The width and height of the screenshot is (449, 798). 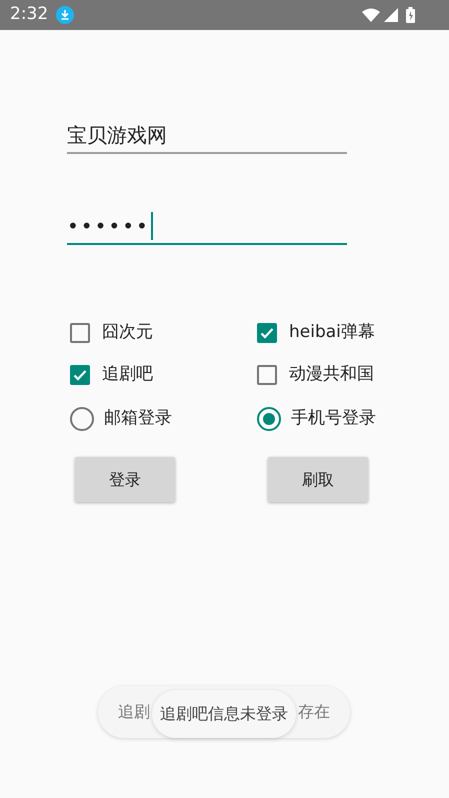 I want to click on checkbox-label: heibai弹幕, so click(x=332, y=332).